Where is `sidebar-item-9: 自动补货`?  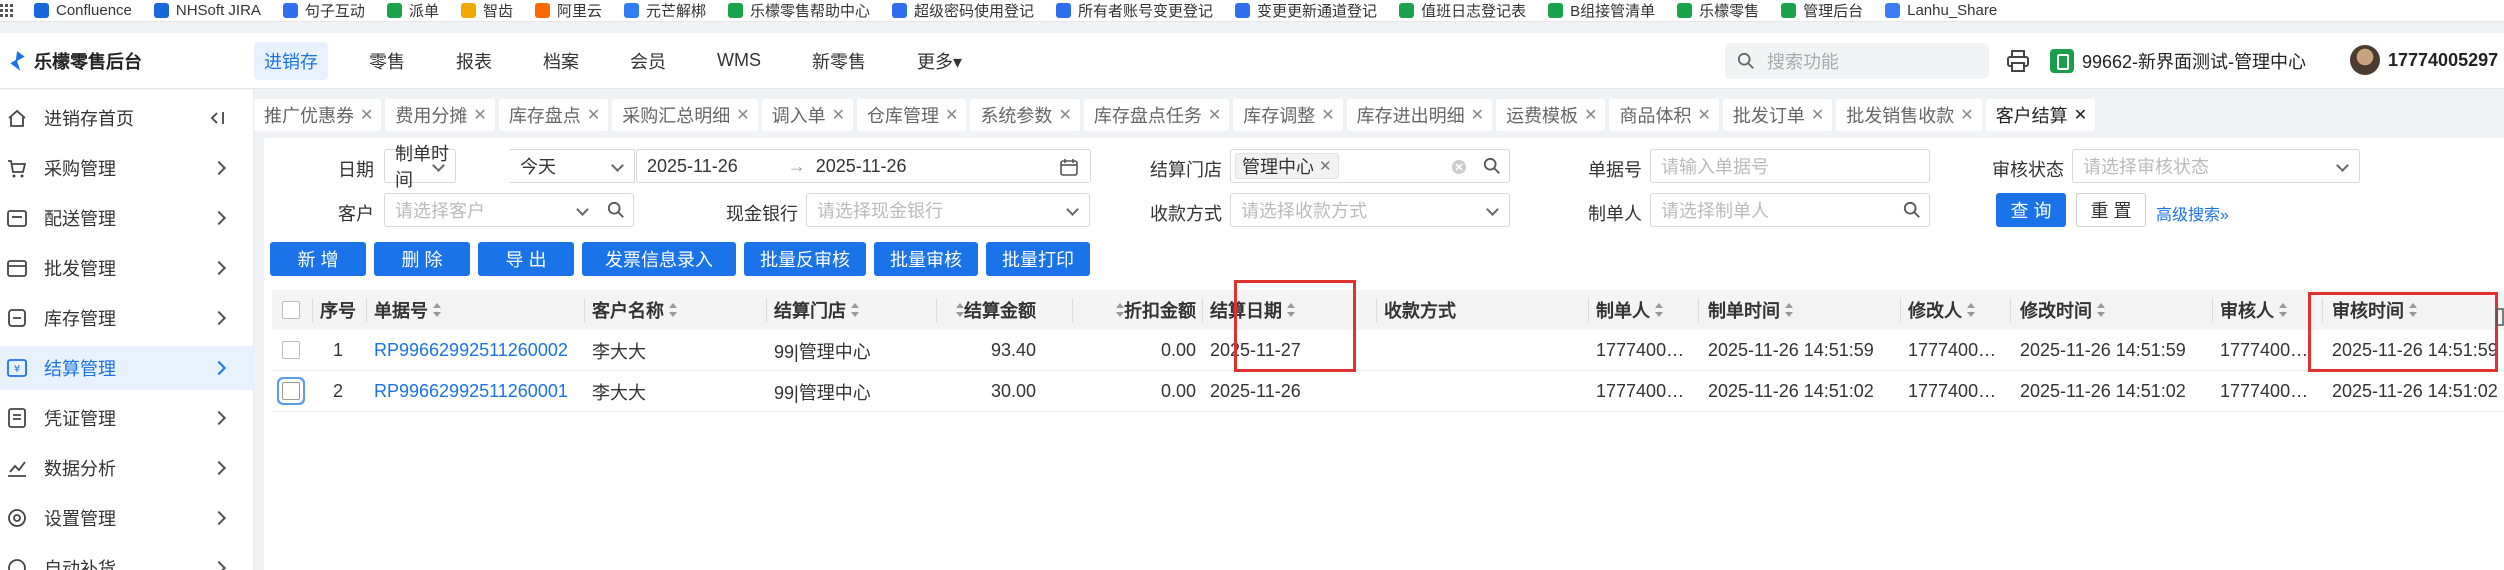 sidebar-item-9: 自动补货 is located at coordinates (126, 558).